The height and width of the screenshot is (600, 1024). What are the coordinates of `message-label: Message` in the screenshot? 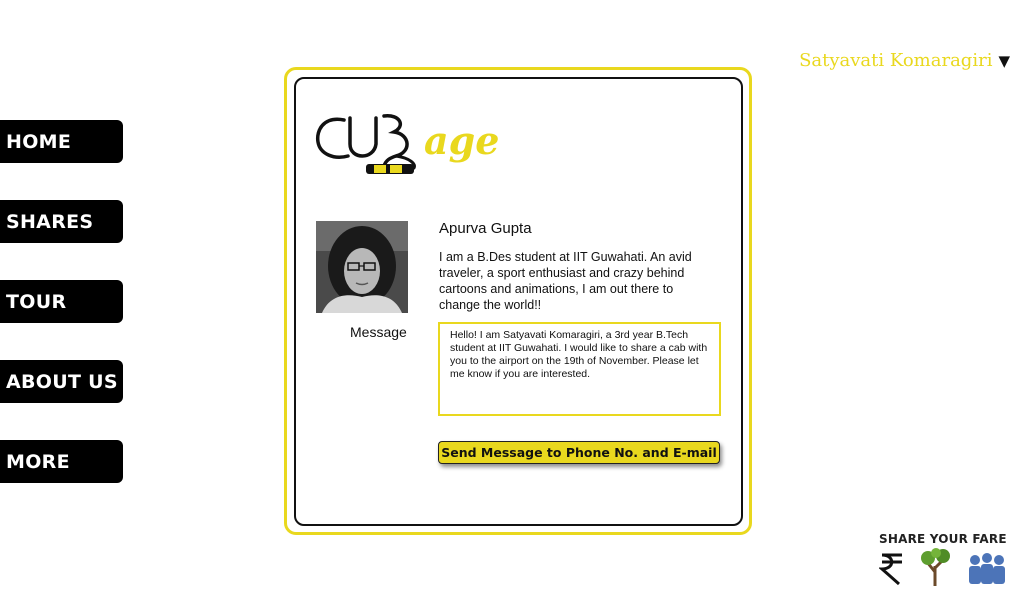 It's located at (378, 332).